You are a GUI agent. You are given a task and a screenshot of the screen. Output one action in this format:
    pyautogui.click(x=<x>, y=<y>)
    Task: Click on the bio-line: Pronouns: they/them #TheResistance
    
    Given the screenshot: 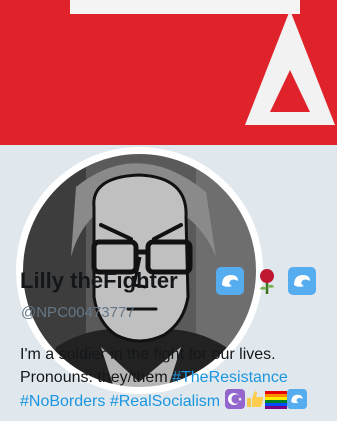 What is the action you would take?
    pyautogui.click(x=178, y=377)
    